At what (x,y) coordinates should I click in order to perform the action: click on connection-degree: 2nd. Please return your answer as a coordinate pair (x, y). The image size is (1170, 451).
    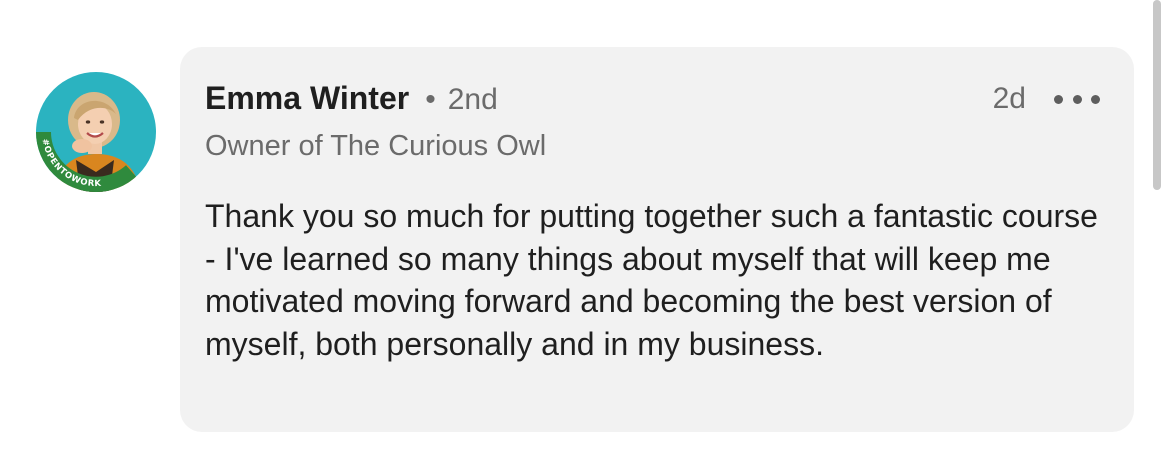
    Looking at the image, I should click on (472, 99).